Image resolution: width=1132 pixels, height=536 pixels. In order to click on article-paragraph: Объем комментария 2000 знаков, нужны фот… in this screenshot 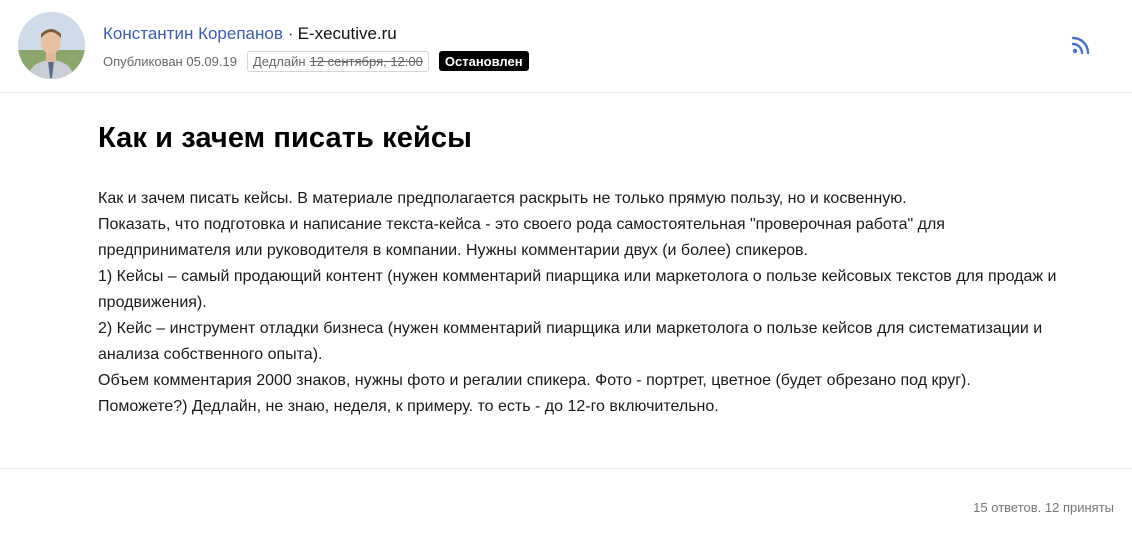, I will do `click(534, 380)`.